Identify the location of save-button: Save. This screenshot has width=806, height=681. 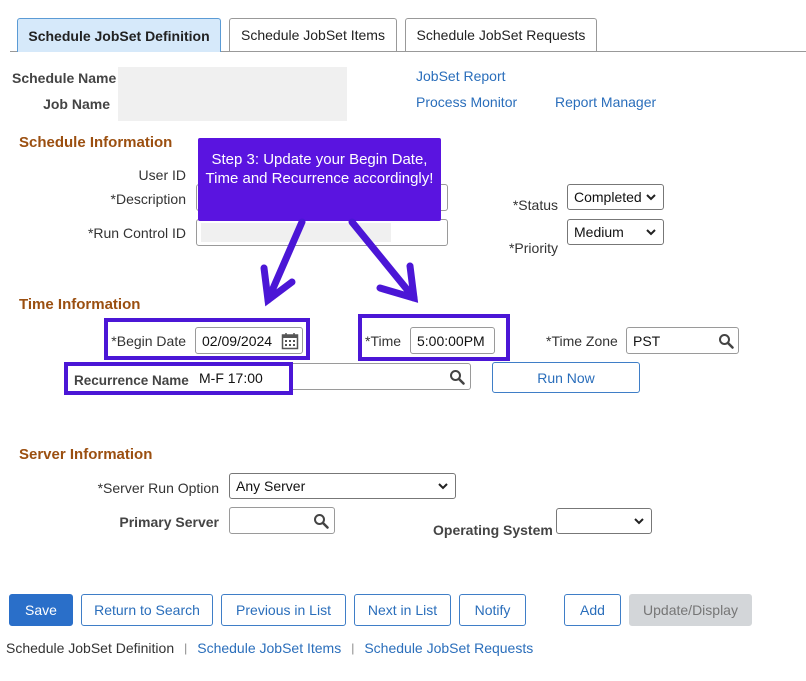
(41, 610).